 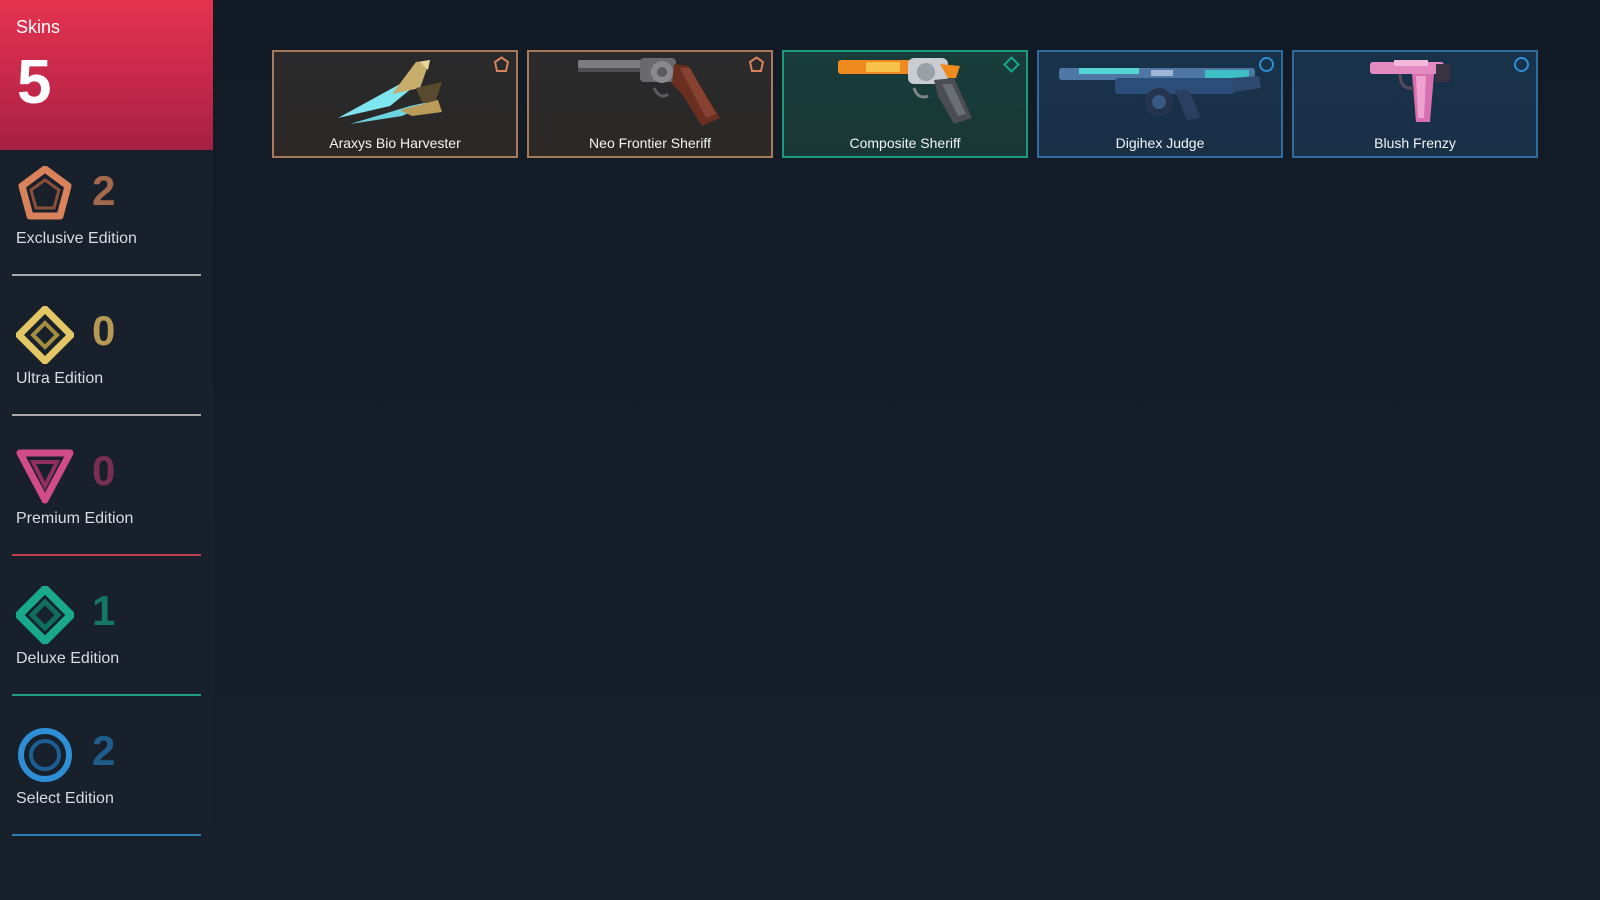 I want to click on tier-deluxe-edition: 1 Deluxe Edition, so click(x=106, y=641).